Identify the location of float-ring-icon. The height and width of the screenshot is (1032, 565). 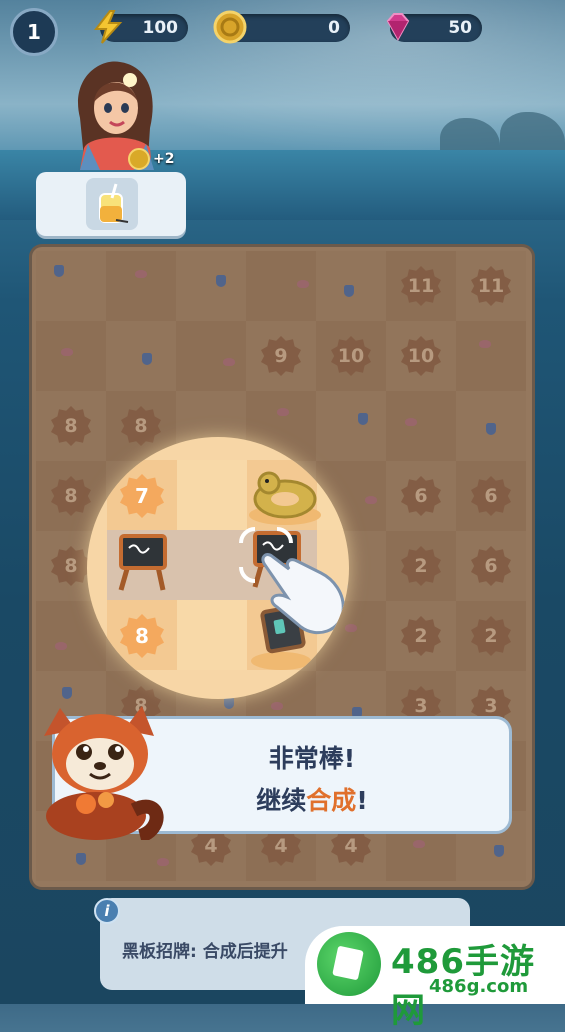
(284, 497).